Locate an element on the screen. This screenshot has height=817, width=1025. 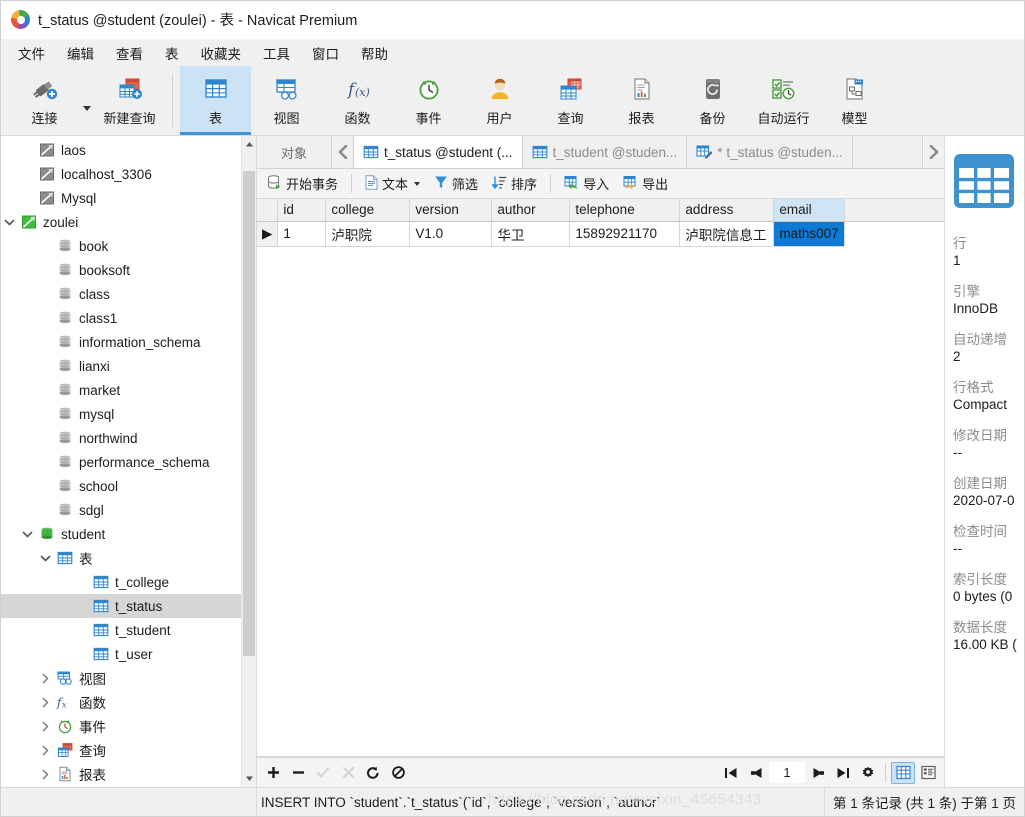
grid-column-header-id: id is located at coordinates (302, 210).